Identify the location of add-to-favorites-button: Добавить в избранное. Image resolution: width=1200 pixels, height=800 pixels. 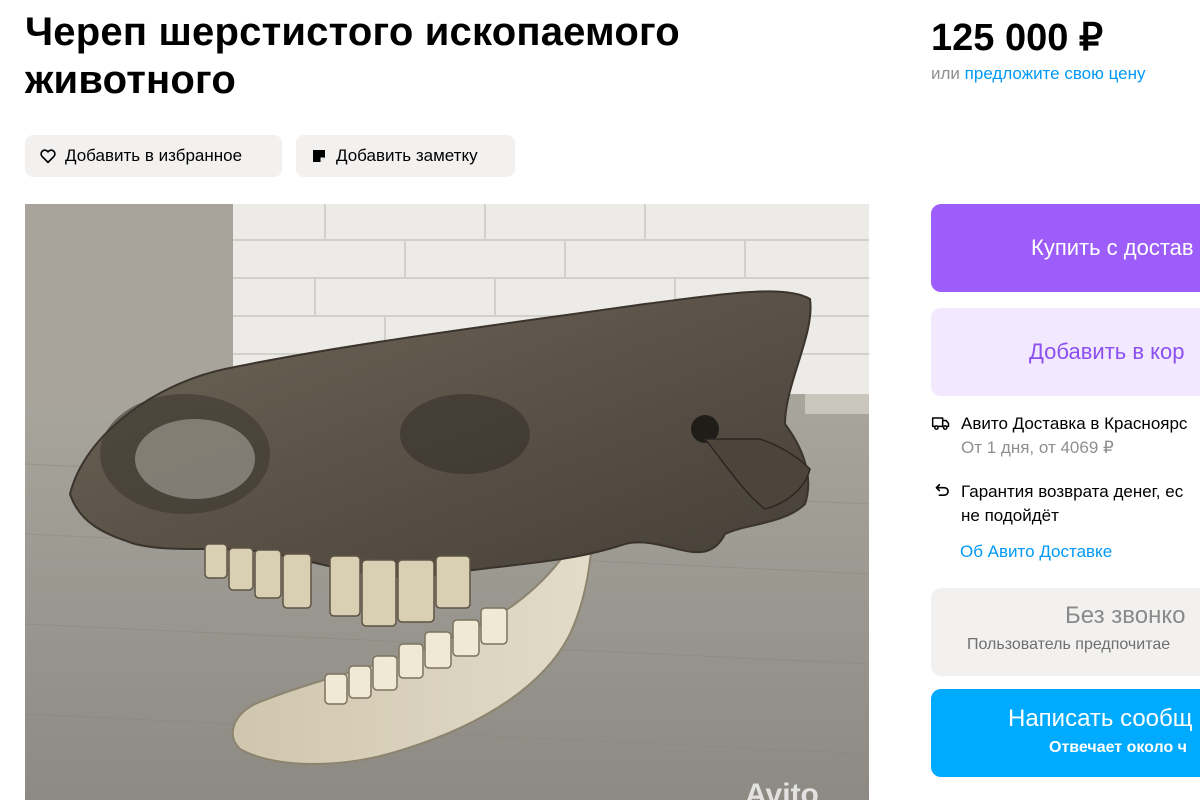
(153, 156).